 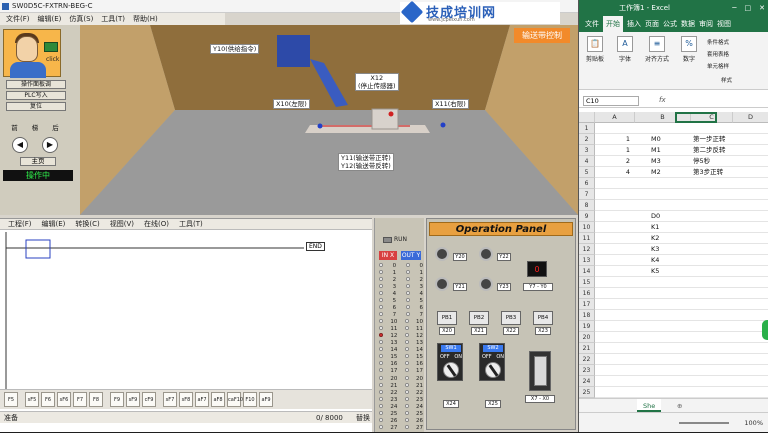 What do you see at coordinates (20, 145) in the screenshot?
I see `arrow-left-icon: ◀` at bounding box center [20, 145].